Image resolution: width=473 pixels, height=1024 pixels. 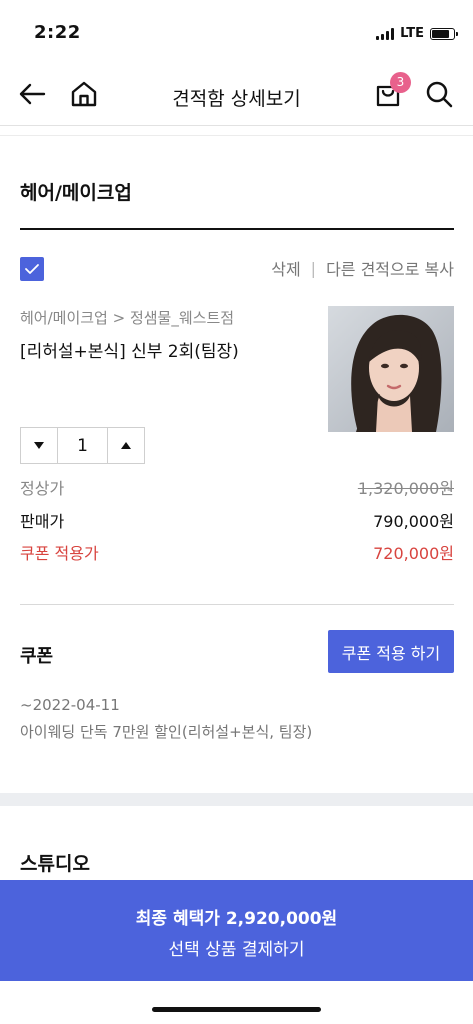 What do you see at coordinates (236, 799) in the screenshot?
I see `section-separator` at bounding box center [236, 799].